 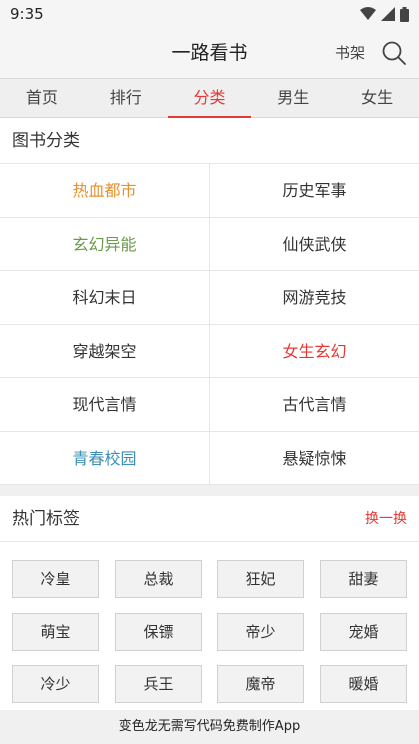 What do you see at coordinates (105, 191) in the screenshot?
I see `category-item: 热血都市` at bounding box center [105, 191].